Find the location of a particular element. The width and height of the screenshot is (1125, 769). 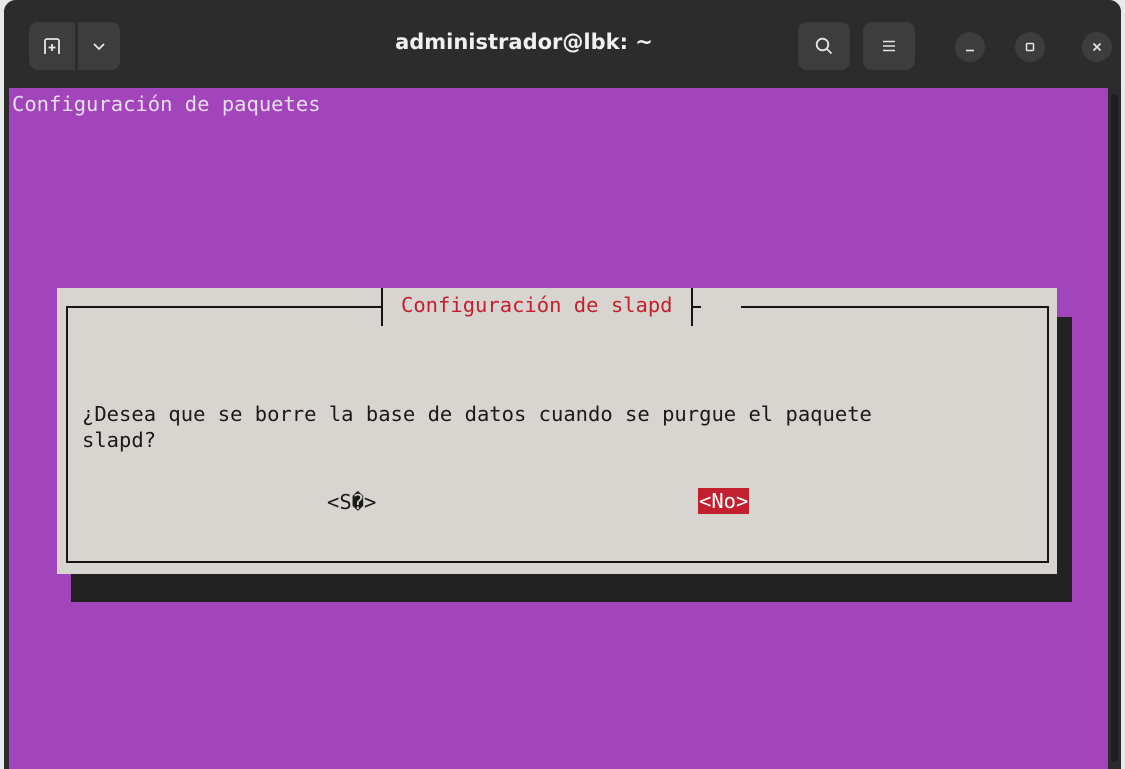

no-button: <No> is located at coordinates (724, 501).